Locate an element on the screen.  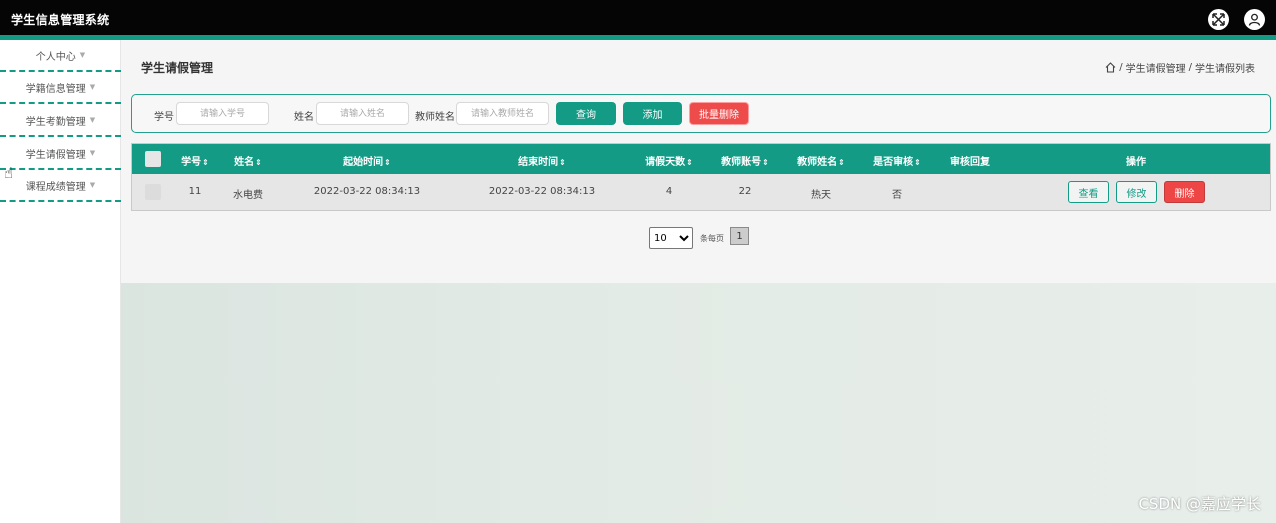
sidebar-item-grades: 课程成绩管理 ▼ is located at coordinates (60, 186).